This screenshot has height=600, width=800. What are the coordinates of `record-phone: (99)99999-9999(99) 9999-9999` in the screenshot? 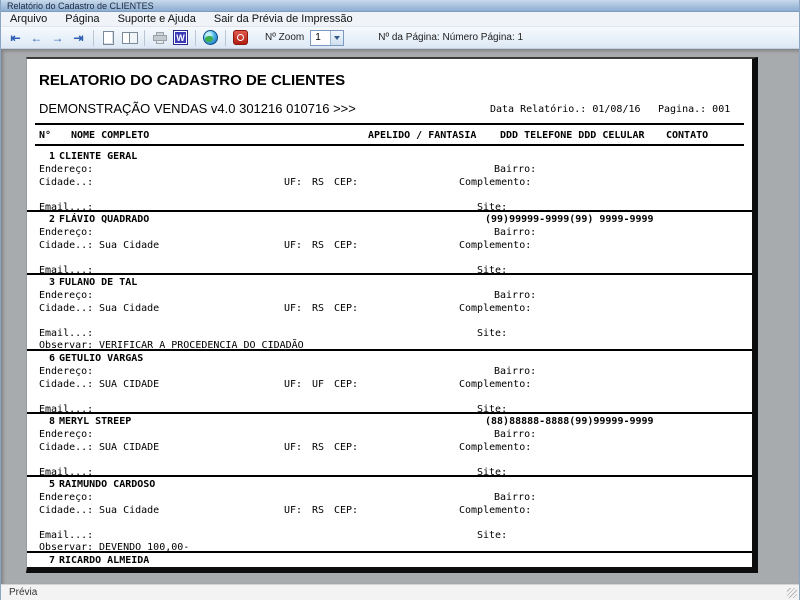 It's located at (569, 219).